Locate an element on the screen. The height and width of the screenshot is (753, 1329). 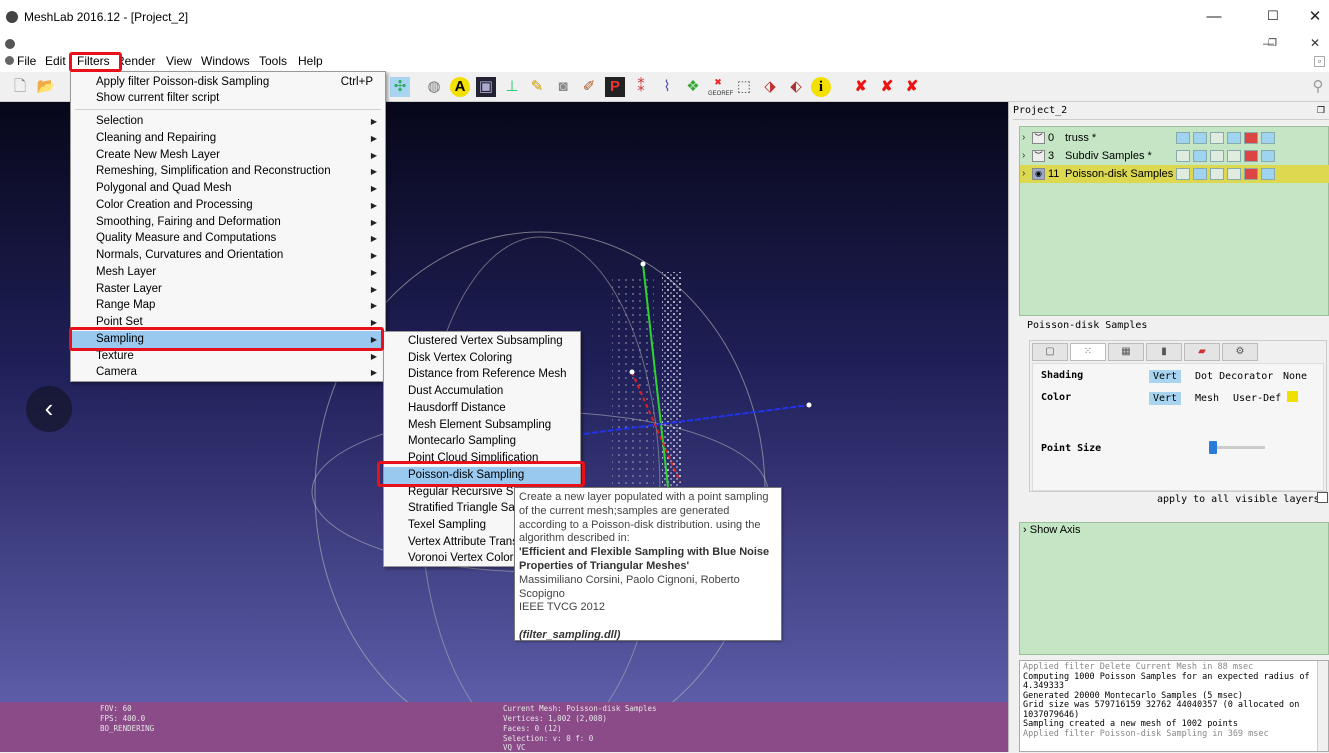
select-vertices-icon: ⬗ is located at coordinates (770, 87).